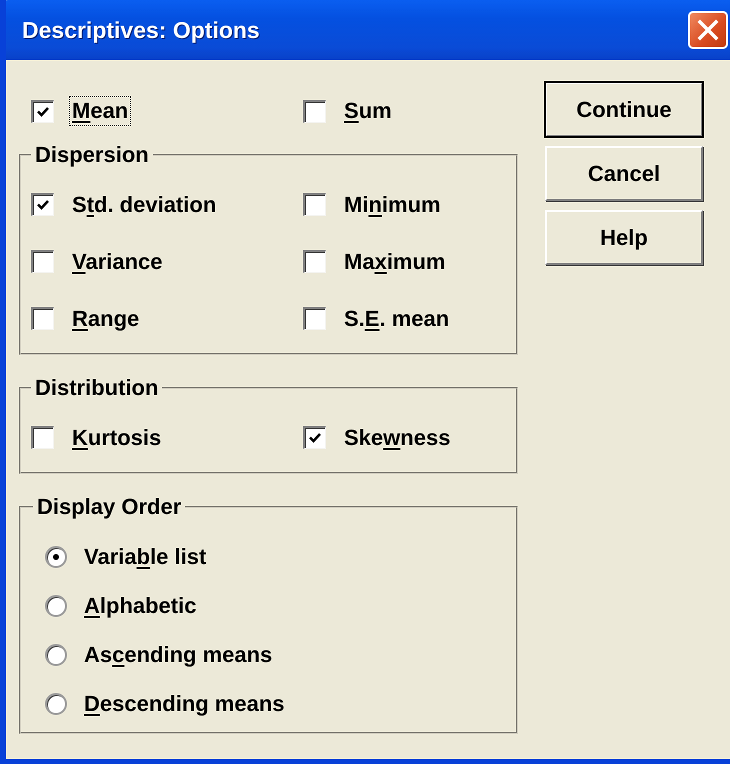  What do you see at coordinates (144, 204) in the screenshot?
I see `checkbox-label: Std. deviation` at bounding box center [144, 204].